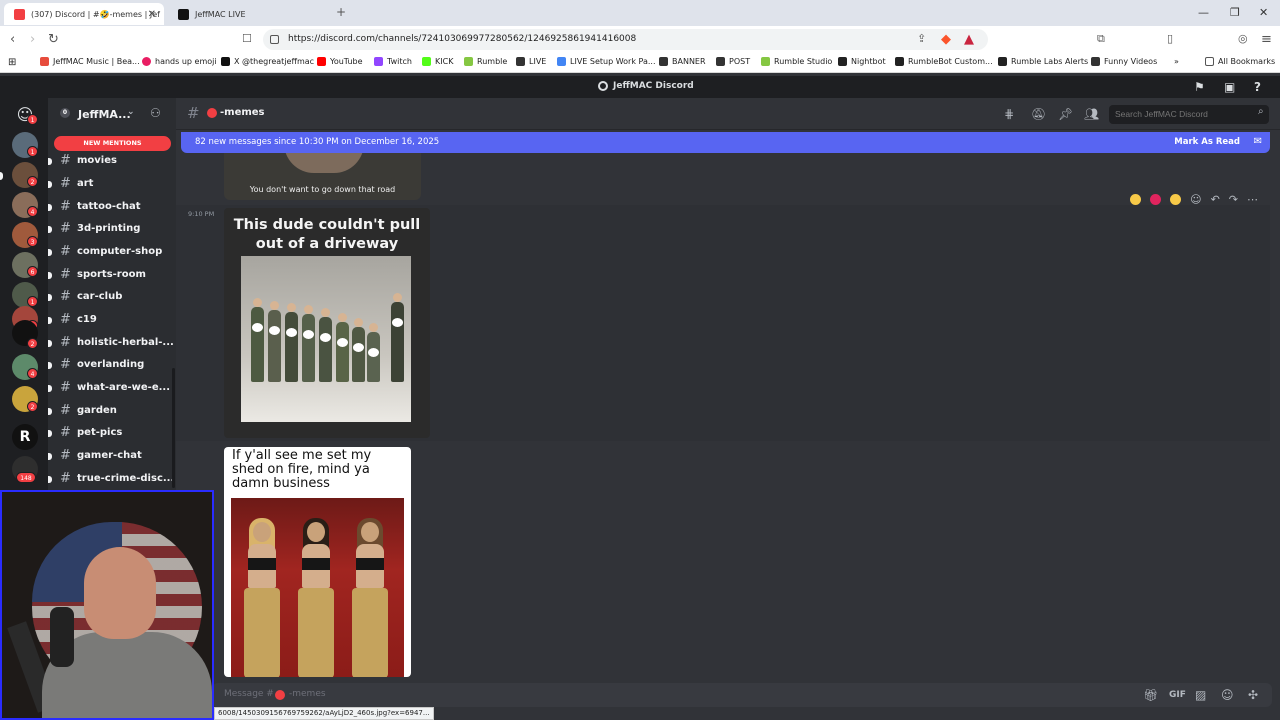 The height and width of the screenshot is (720, 1280). Describe the element at coordinates (65, 206) in the screenshot. I see `hash-icon: #` at that location.